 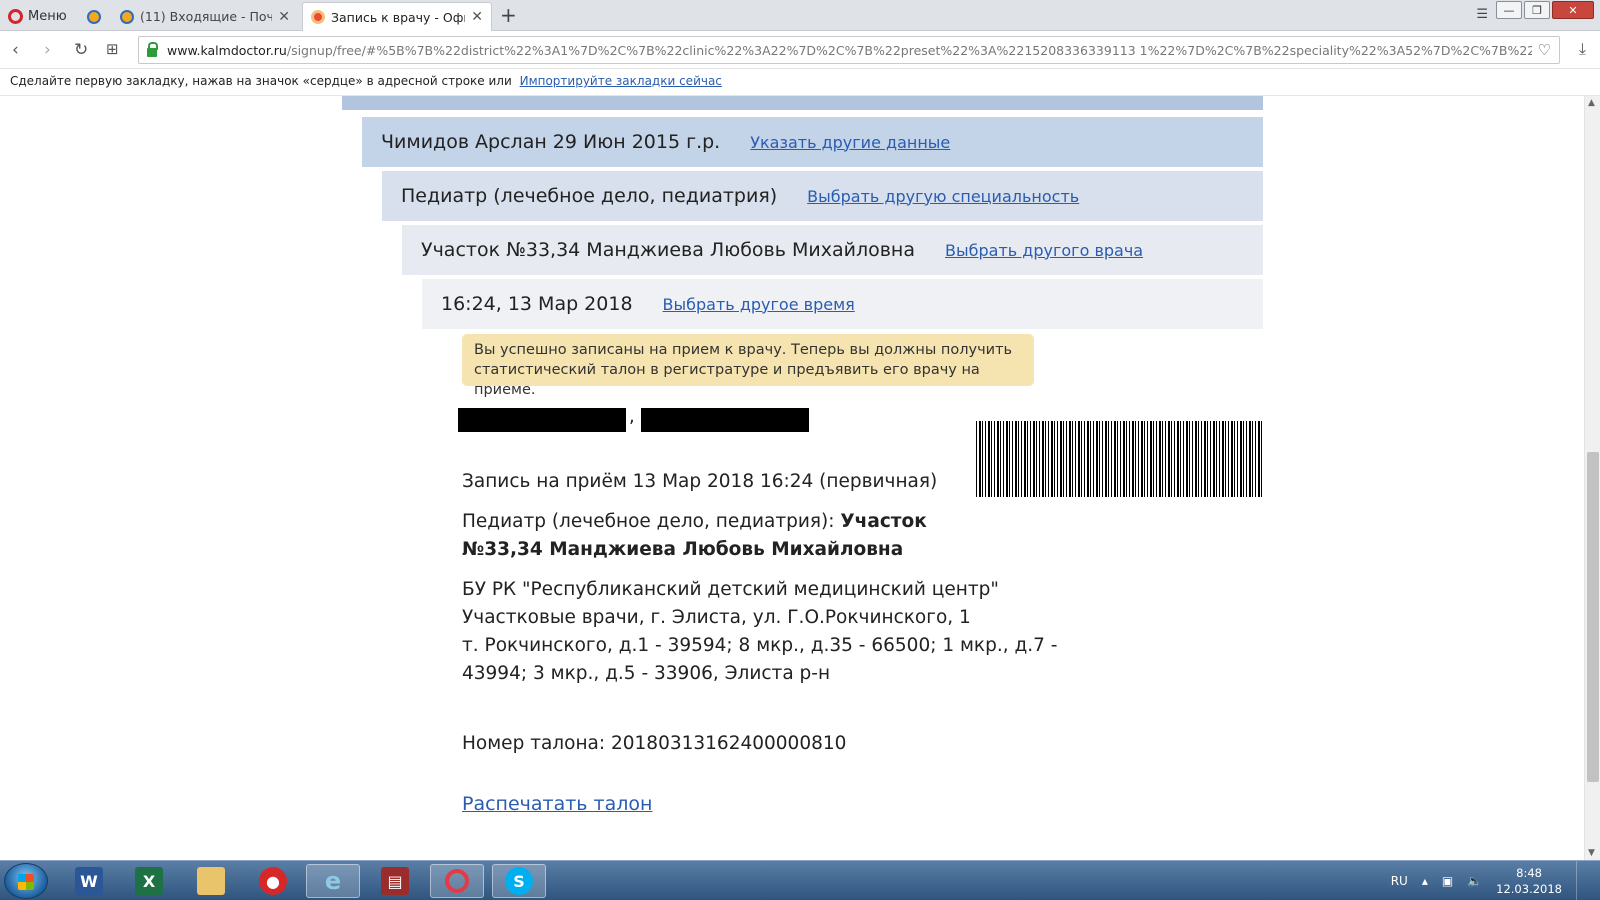 What do you see at coordinates (112, 49) in the screenshot?
I see `speed-dial-icon: ⊞` at bounding box center [112, 49].